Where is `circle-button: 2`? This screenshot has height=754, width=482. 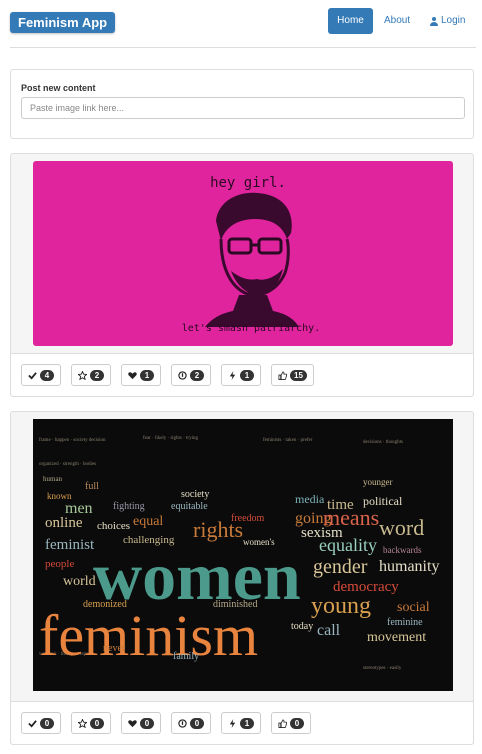
circle-button: 2 is located at coordinates (191, 375).